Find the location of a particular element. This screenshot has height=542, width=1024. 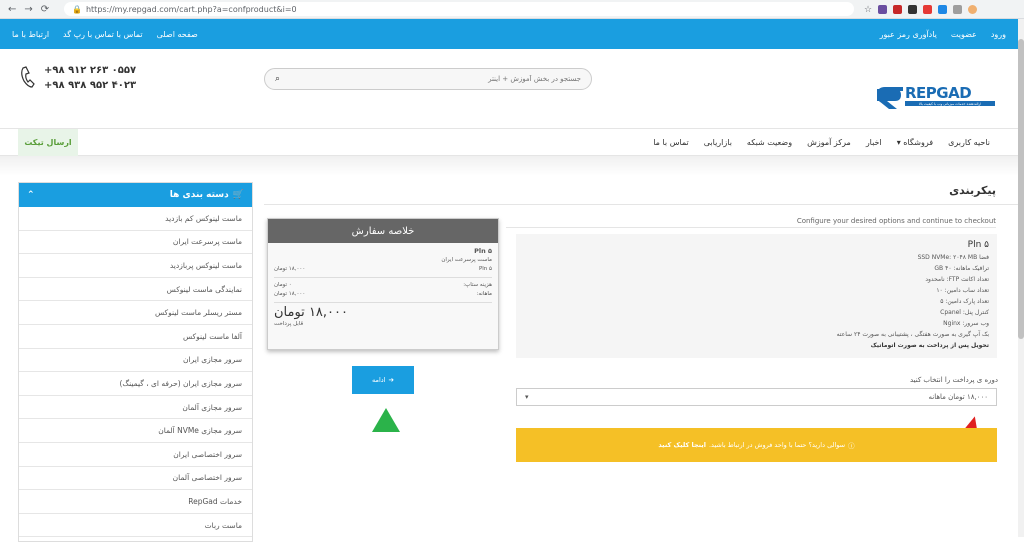

sidebar-item: سرور اختصاصی آلمان is located at coordinates (135, 479).